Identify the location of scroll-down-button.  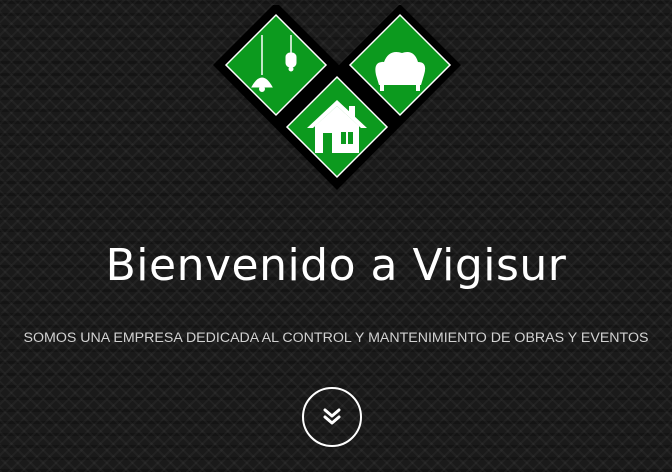
(332, 417).